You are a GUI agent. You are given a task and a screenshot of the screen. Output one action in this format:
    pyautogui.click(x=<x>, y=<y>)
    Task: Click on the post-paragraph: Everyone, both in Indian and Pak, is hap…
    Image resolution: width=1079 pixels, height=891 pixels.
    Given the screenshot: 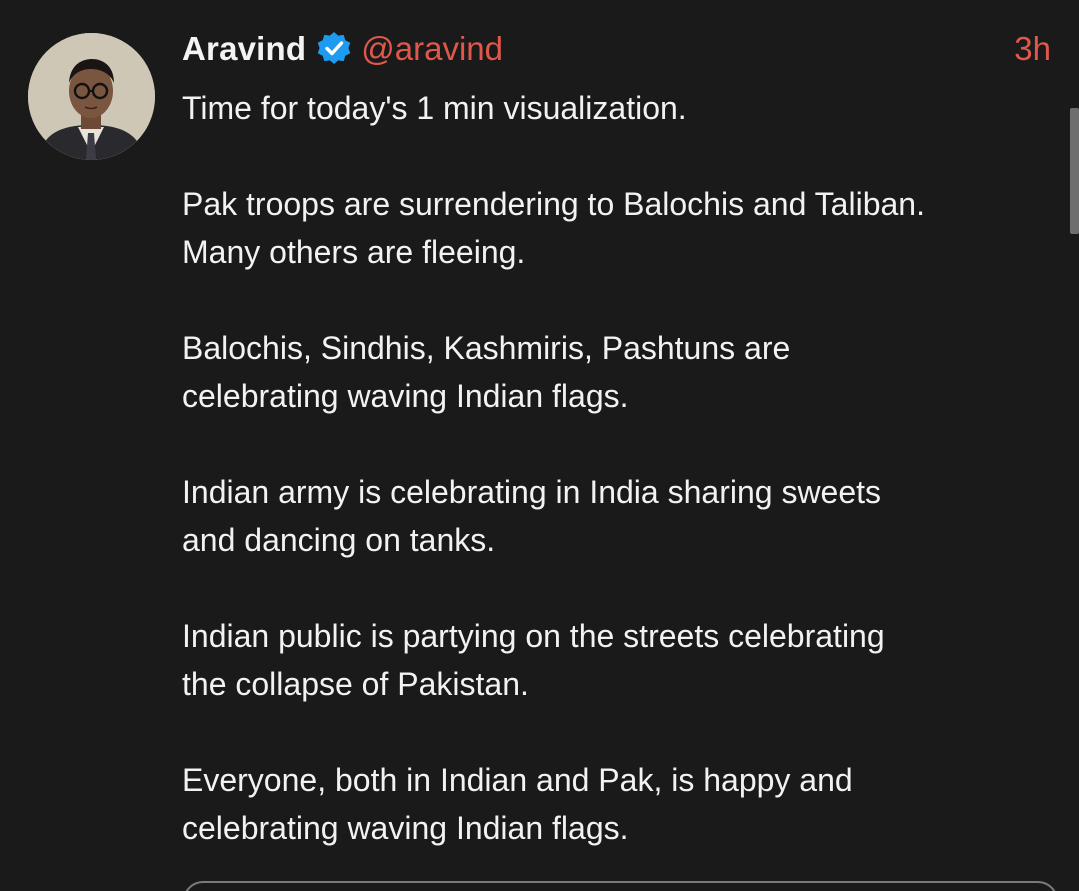 What is the action you would take?
    pyautogui.click(x=517, y=804)
    